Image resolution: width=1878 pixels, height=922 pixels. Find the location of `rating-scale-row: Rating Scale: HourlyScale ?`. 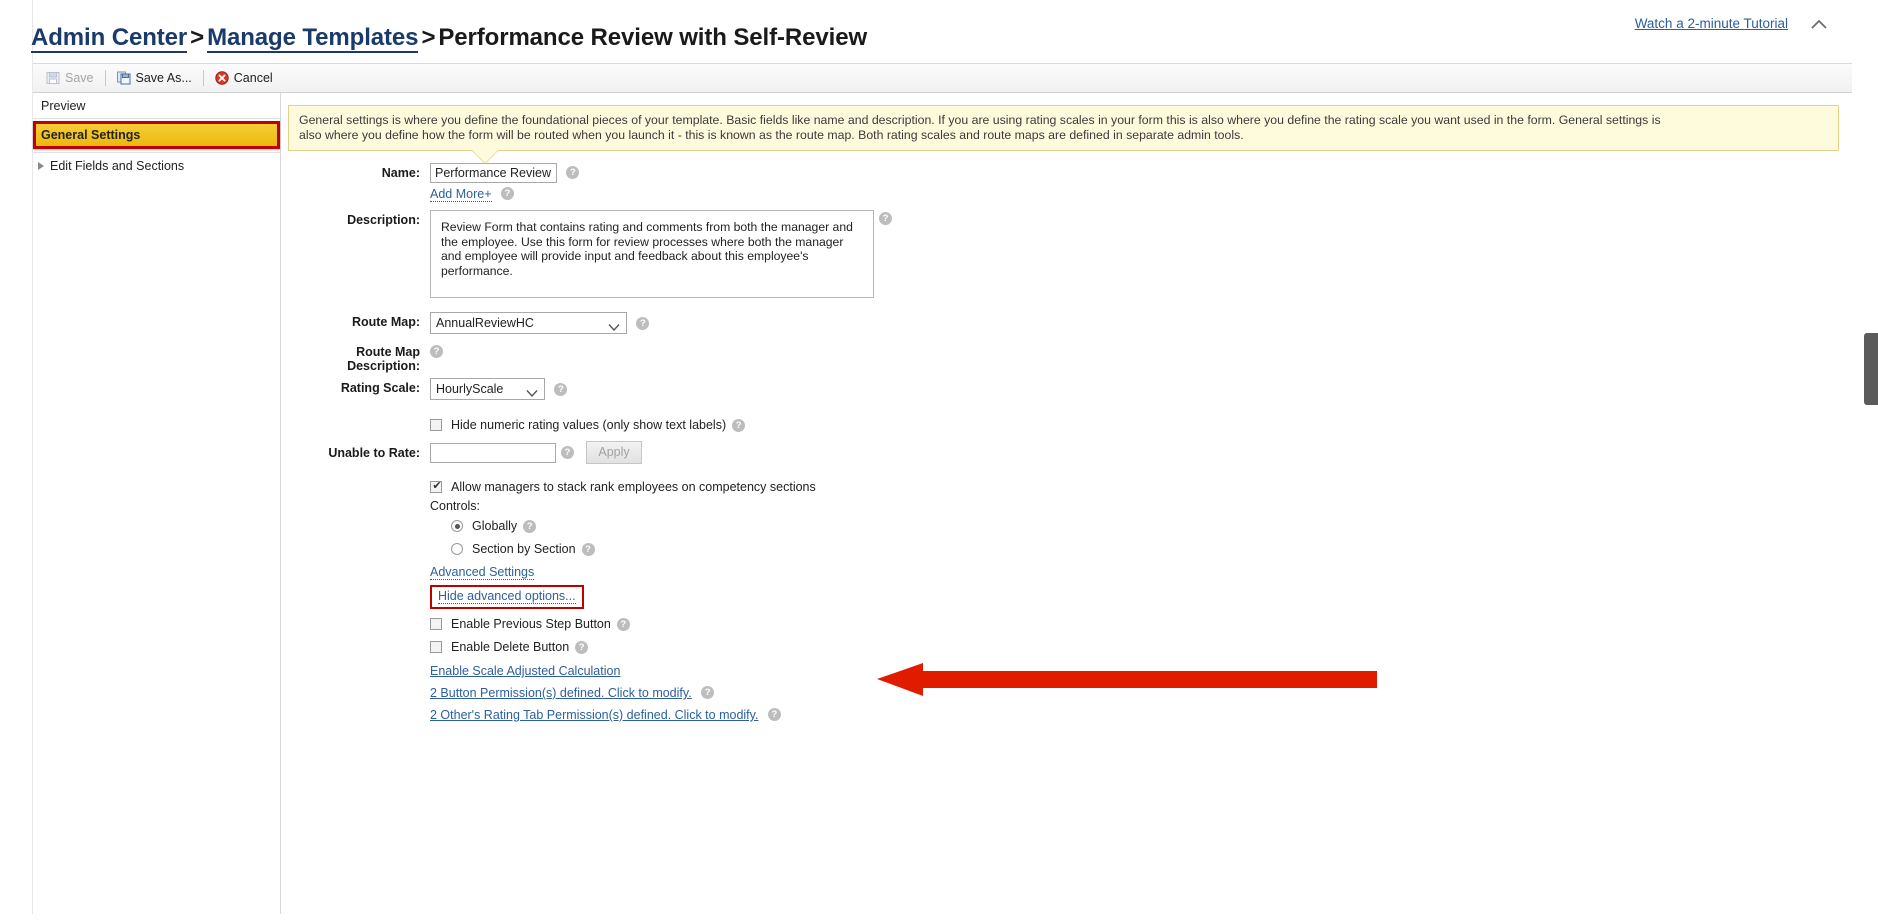

rating-scale-row: Rating Scale: HourlyScale ? is located at coordinates (1067, 389).